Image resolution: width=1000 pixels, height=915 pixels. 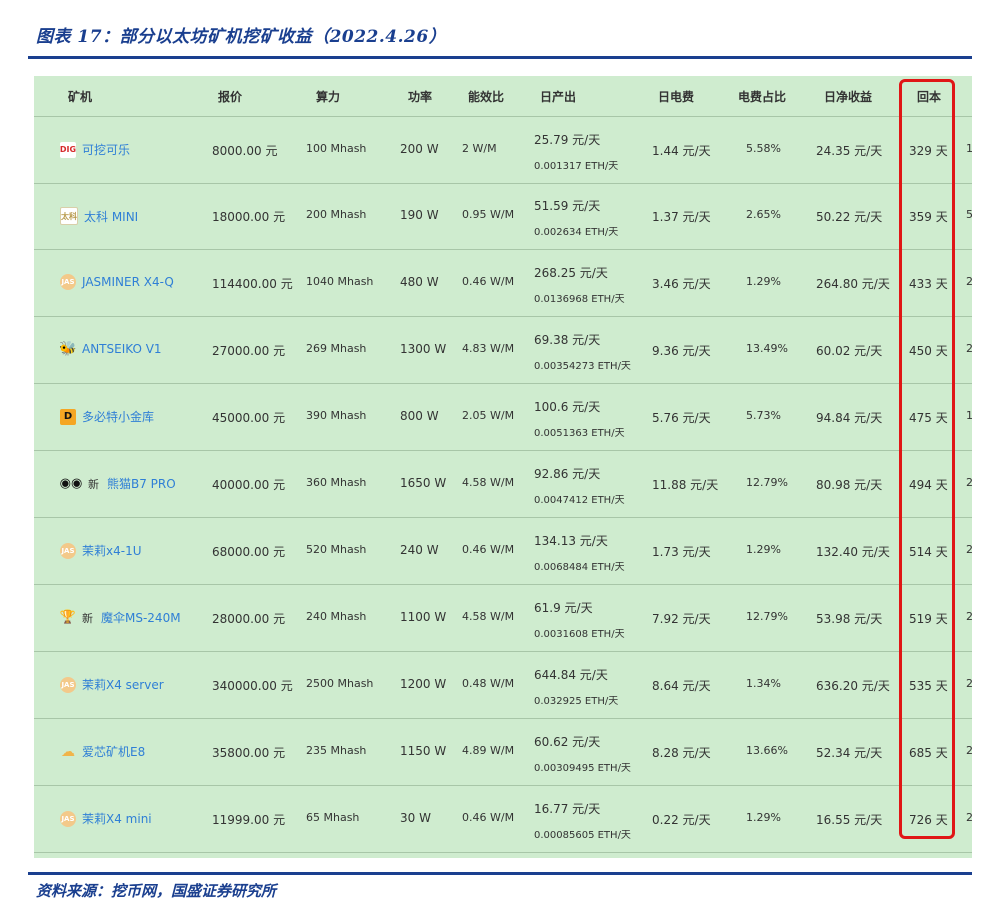 I want to click on power-cell: 1150 W, so click(x=423, y=751).